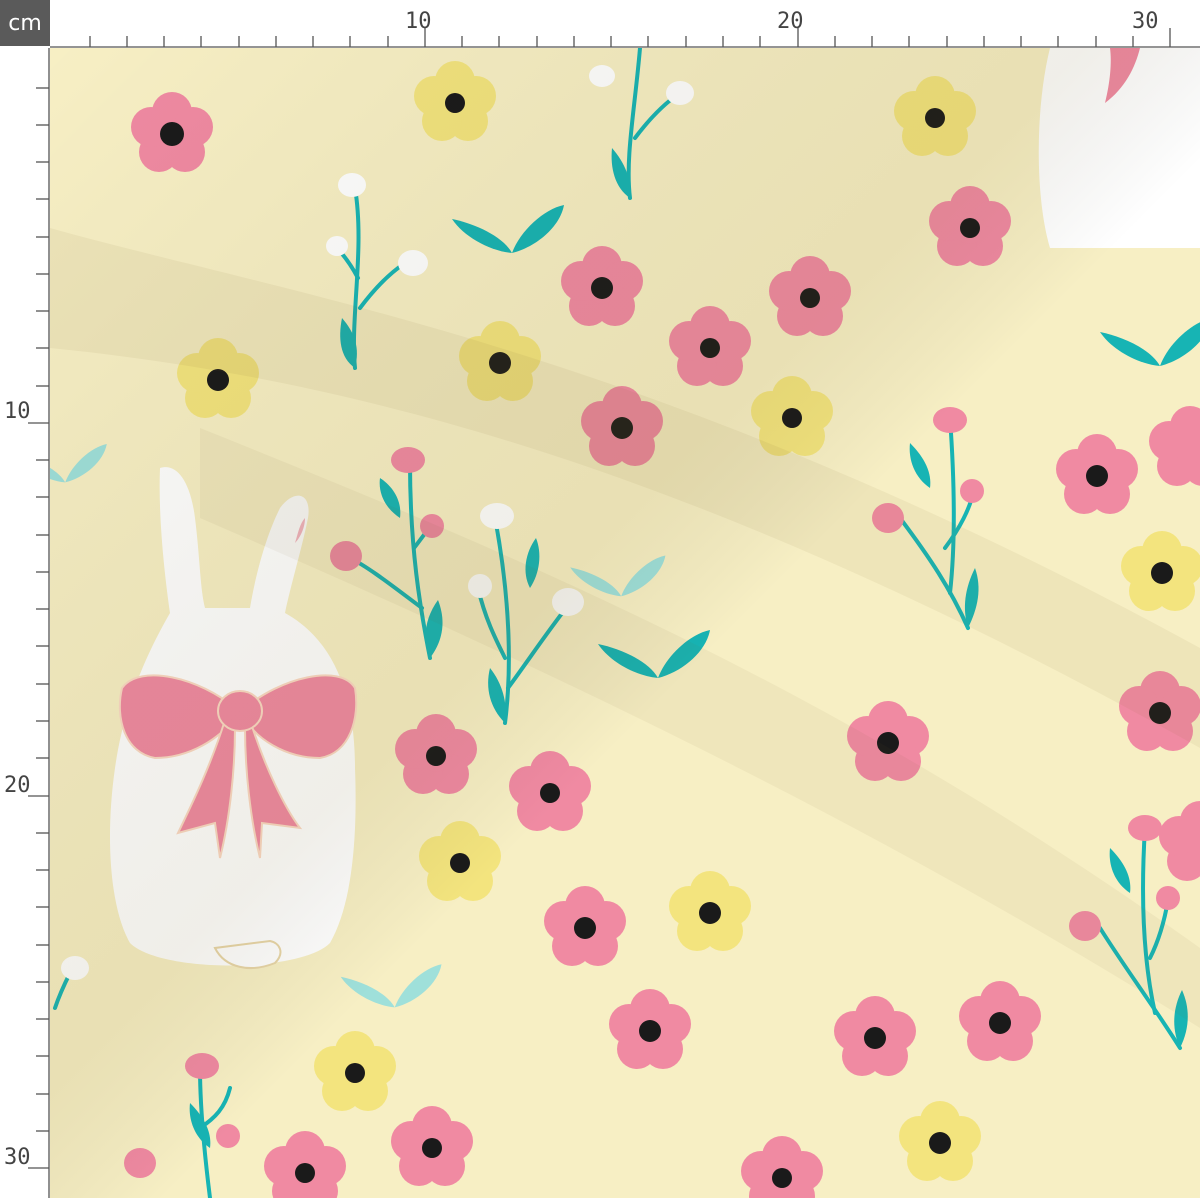 This screenshot has height=1202, width=1200. Describe the element at coordinates (17, 411) in the screenshot. I see `ruler-left-label-10: 10` at that location.